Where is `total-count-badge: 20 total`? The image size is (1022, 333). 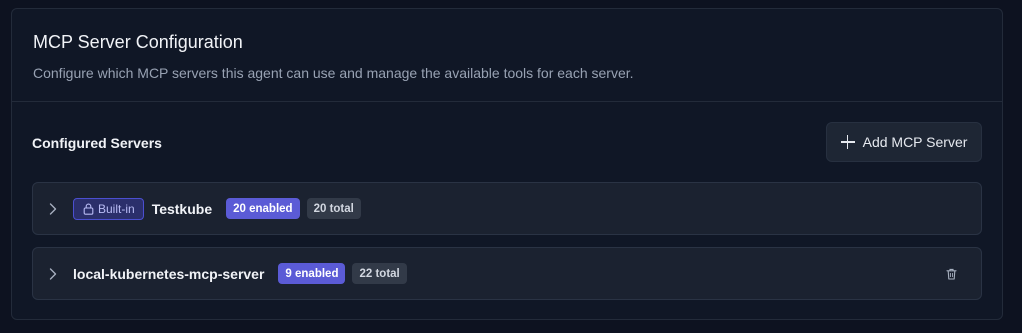
total-count-badge: 20 total is located at coordinates (333, 208).